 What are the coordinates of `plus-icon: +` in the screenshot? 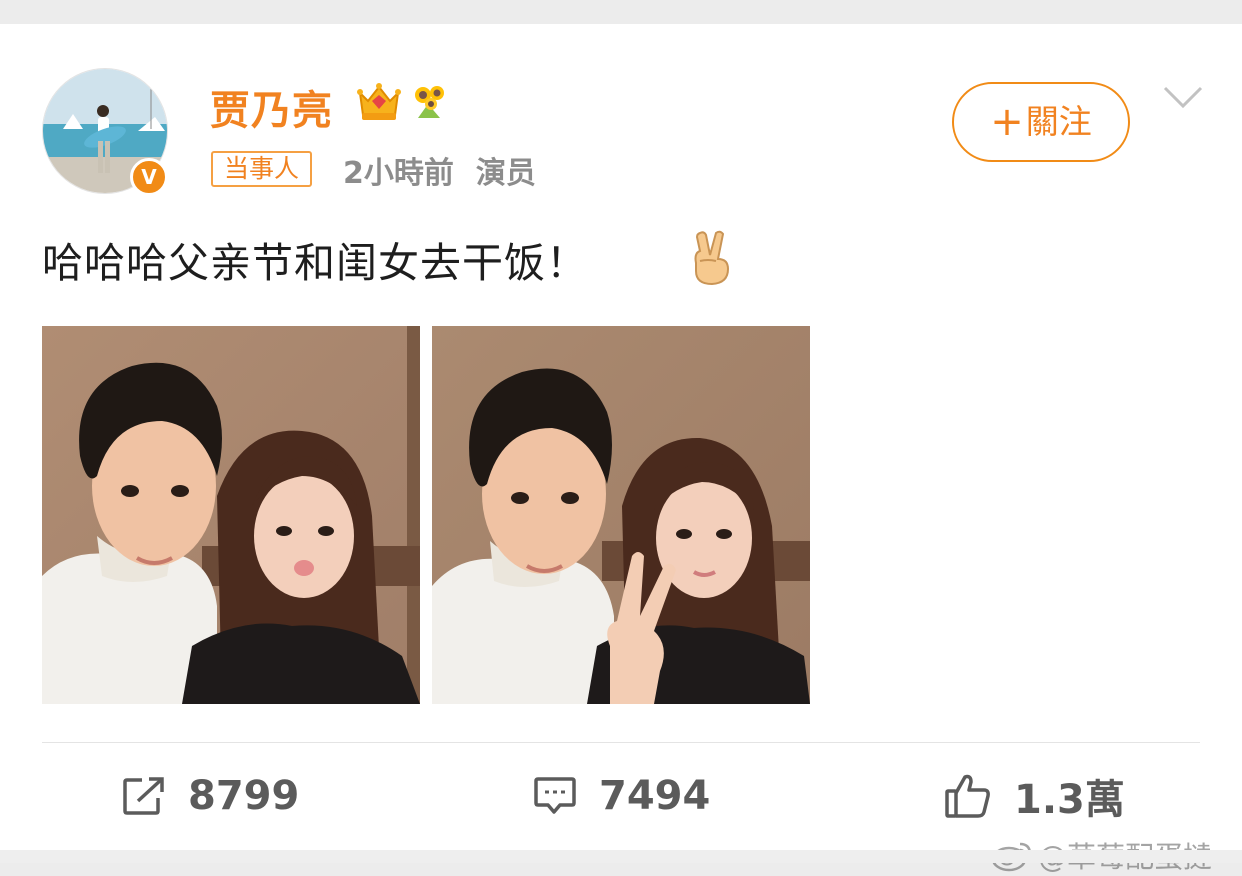 It's located at (1007, 122).